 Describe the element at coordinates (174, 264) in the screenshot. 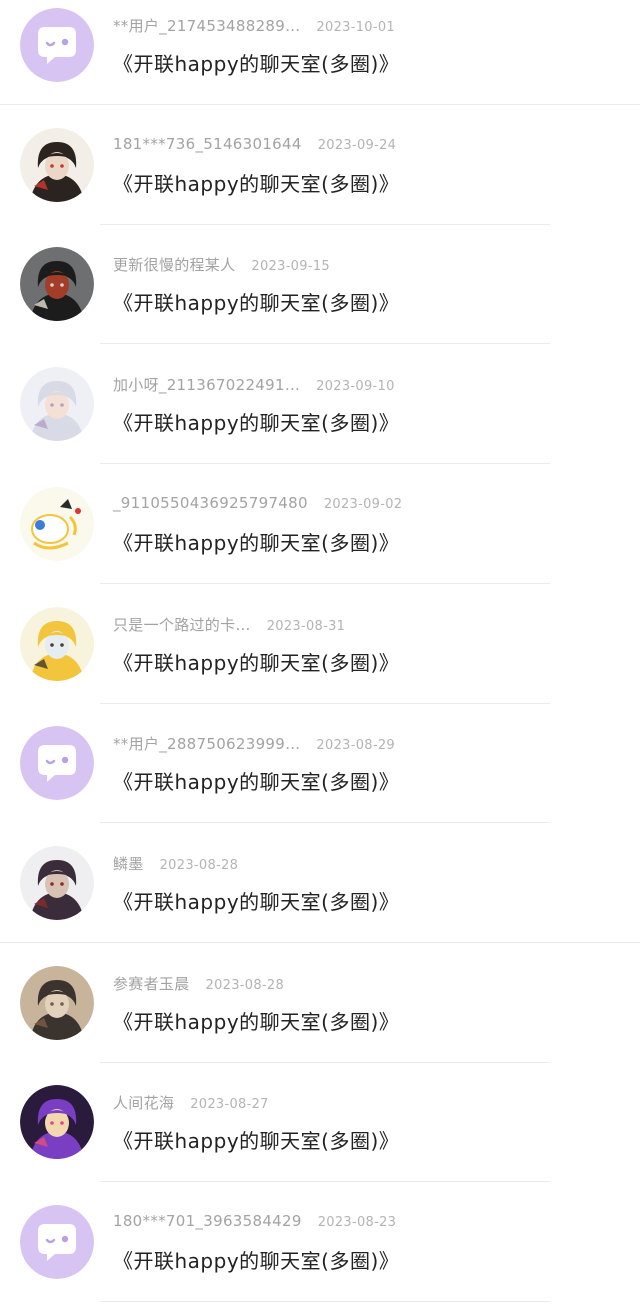

I see `username: 更新很慢的程某人` at that location.